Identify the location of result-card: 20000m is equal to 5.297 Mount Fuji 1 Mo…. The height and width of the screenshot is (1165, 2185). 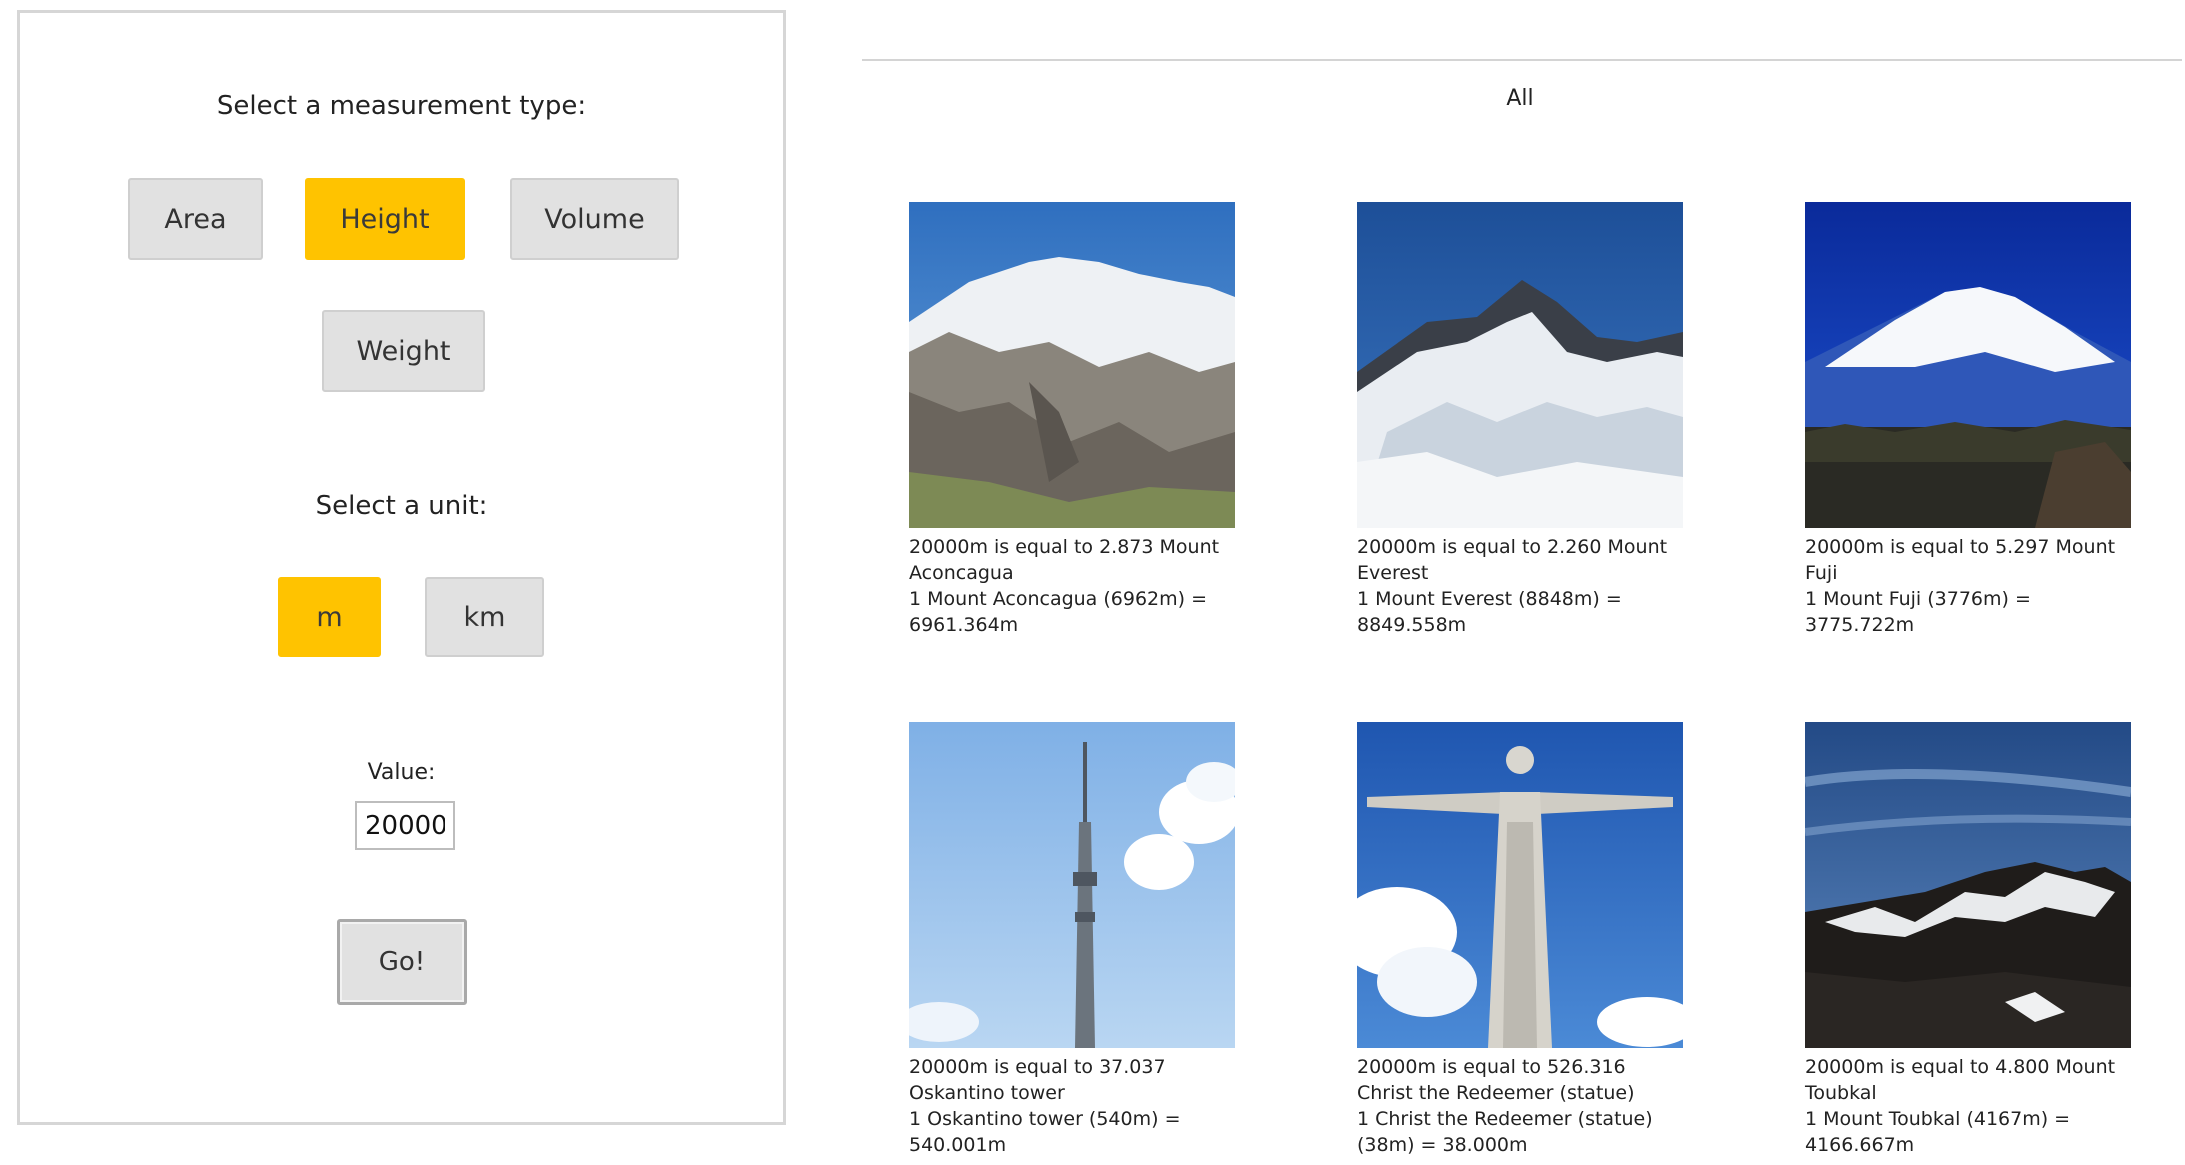
(1970, 420).